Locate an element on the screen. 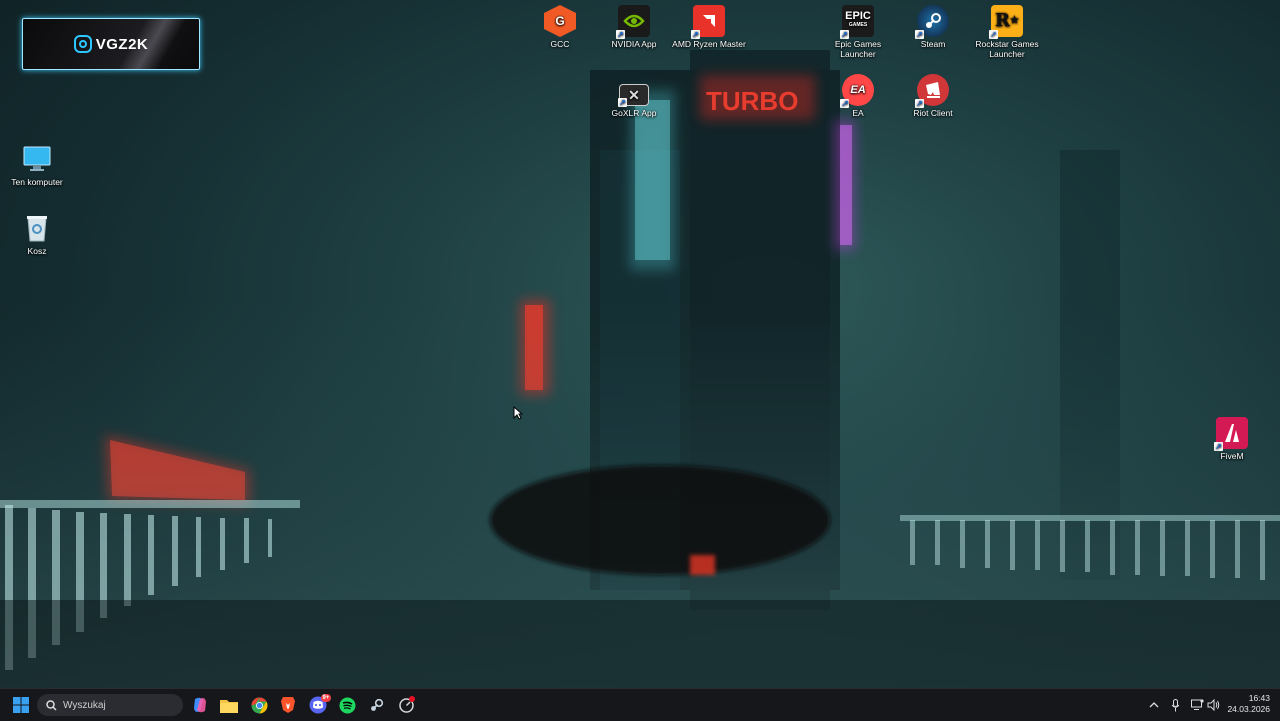  desktop-icon-label: Kosz is located at coordinates (37, 251).